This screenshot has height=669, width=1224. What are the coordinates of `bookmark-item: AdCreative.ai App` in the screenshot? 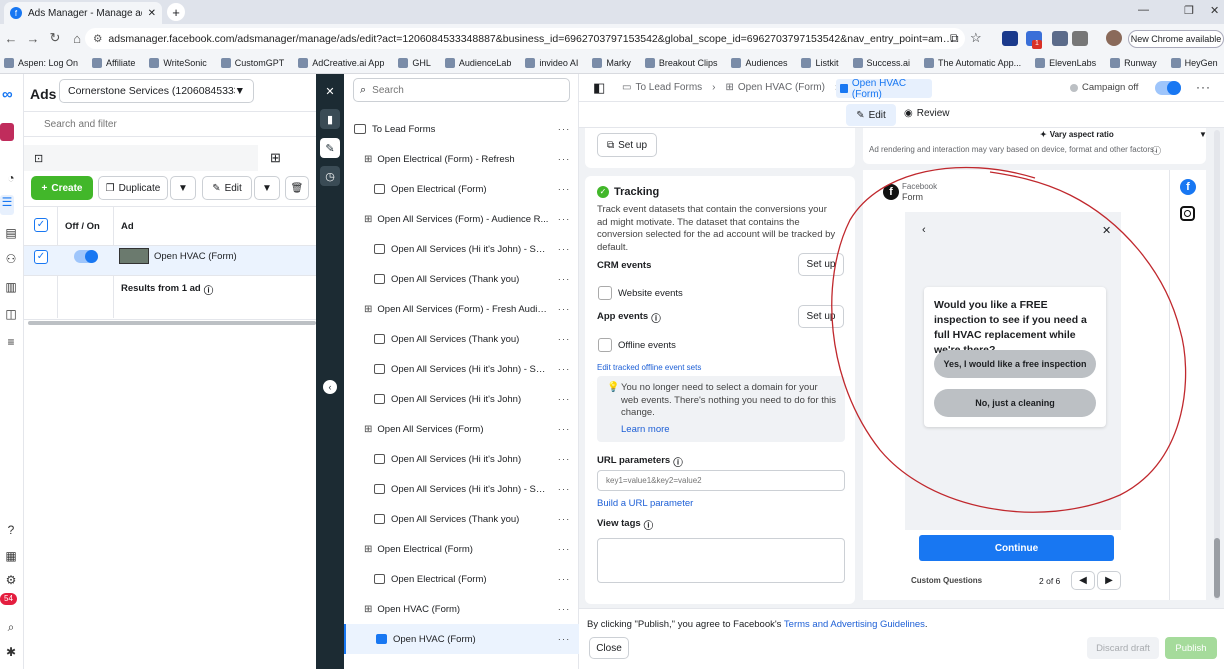 It's located at (341, 62).